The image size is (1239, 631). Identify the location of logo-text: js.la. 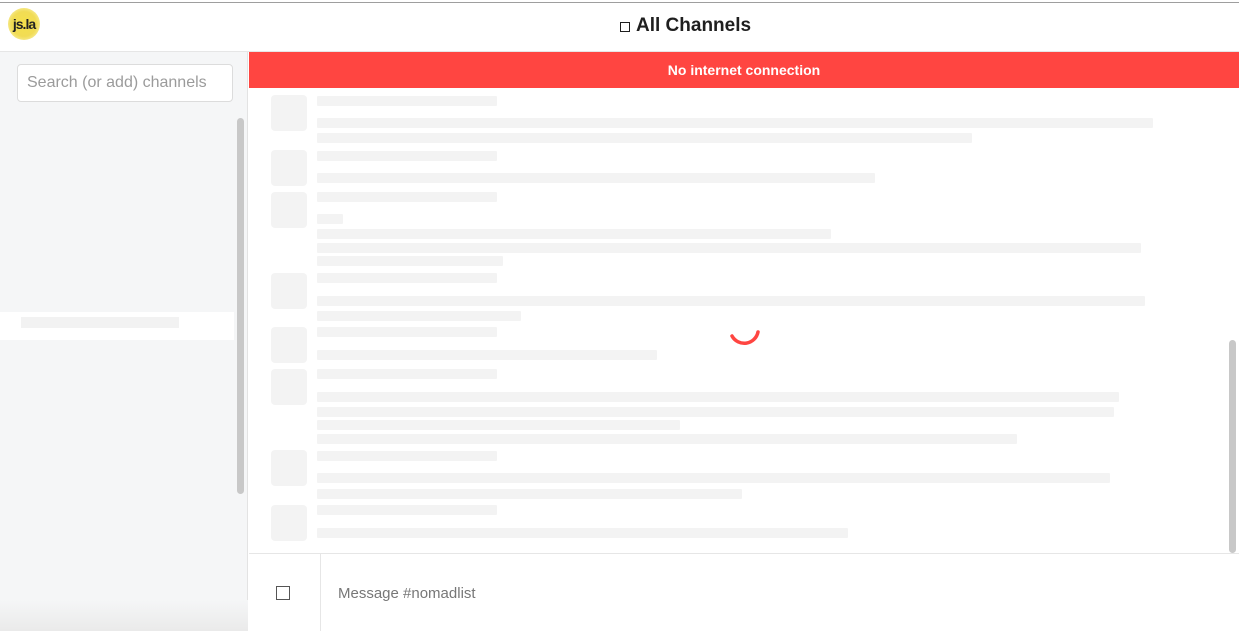
(24, 24).